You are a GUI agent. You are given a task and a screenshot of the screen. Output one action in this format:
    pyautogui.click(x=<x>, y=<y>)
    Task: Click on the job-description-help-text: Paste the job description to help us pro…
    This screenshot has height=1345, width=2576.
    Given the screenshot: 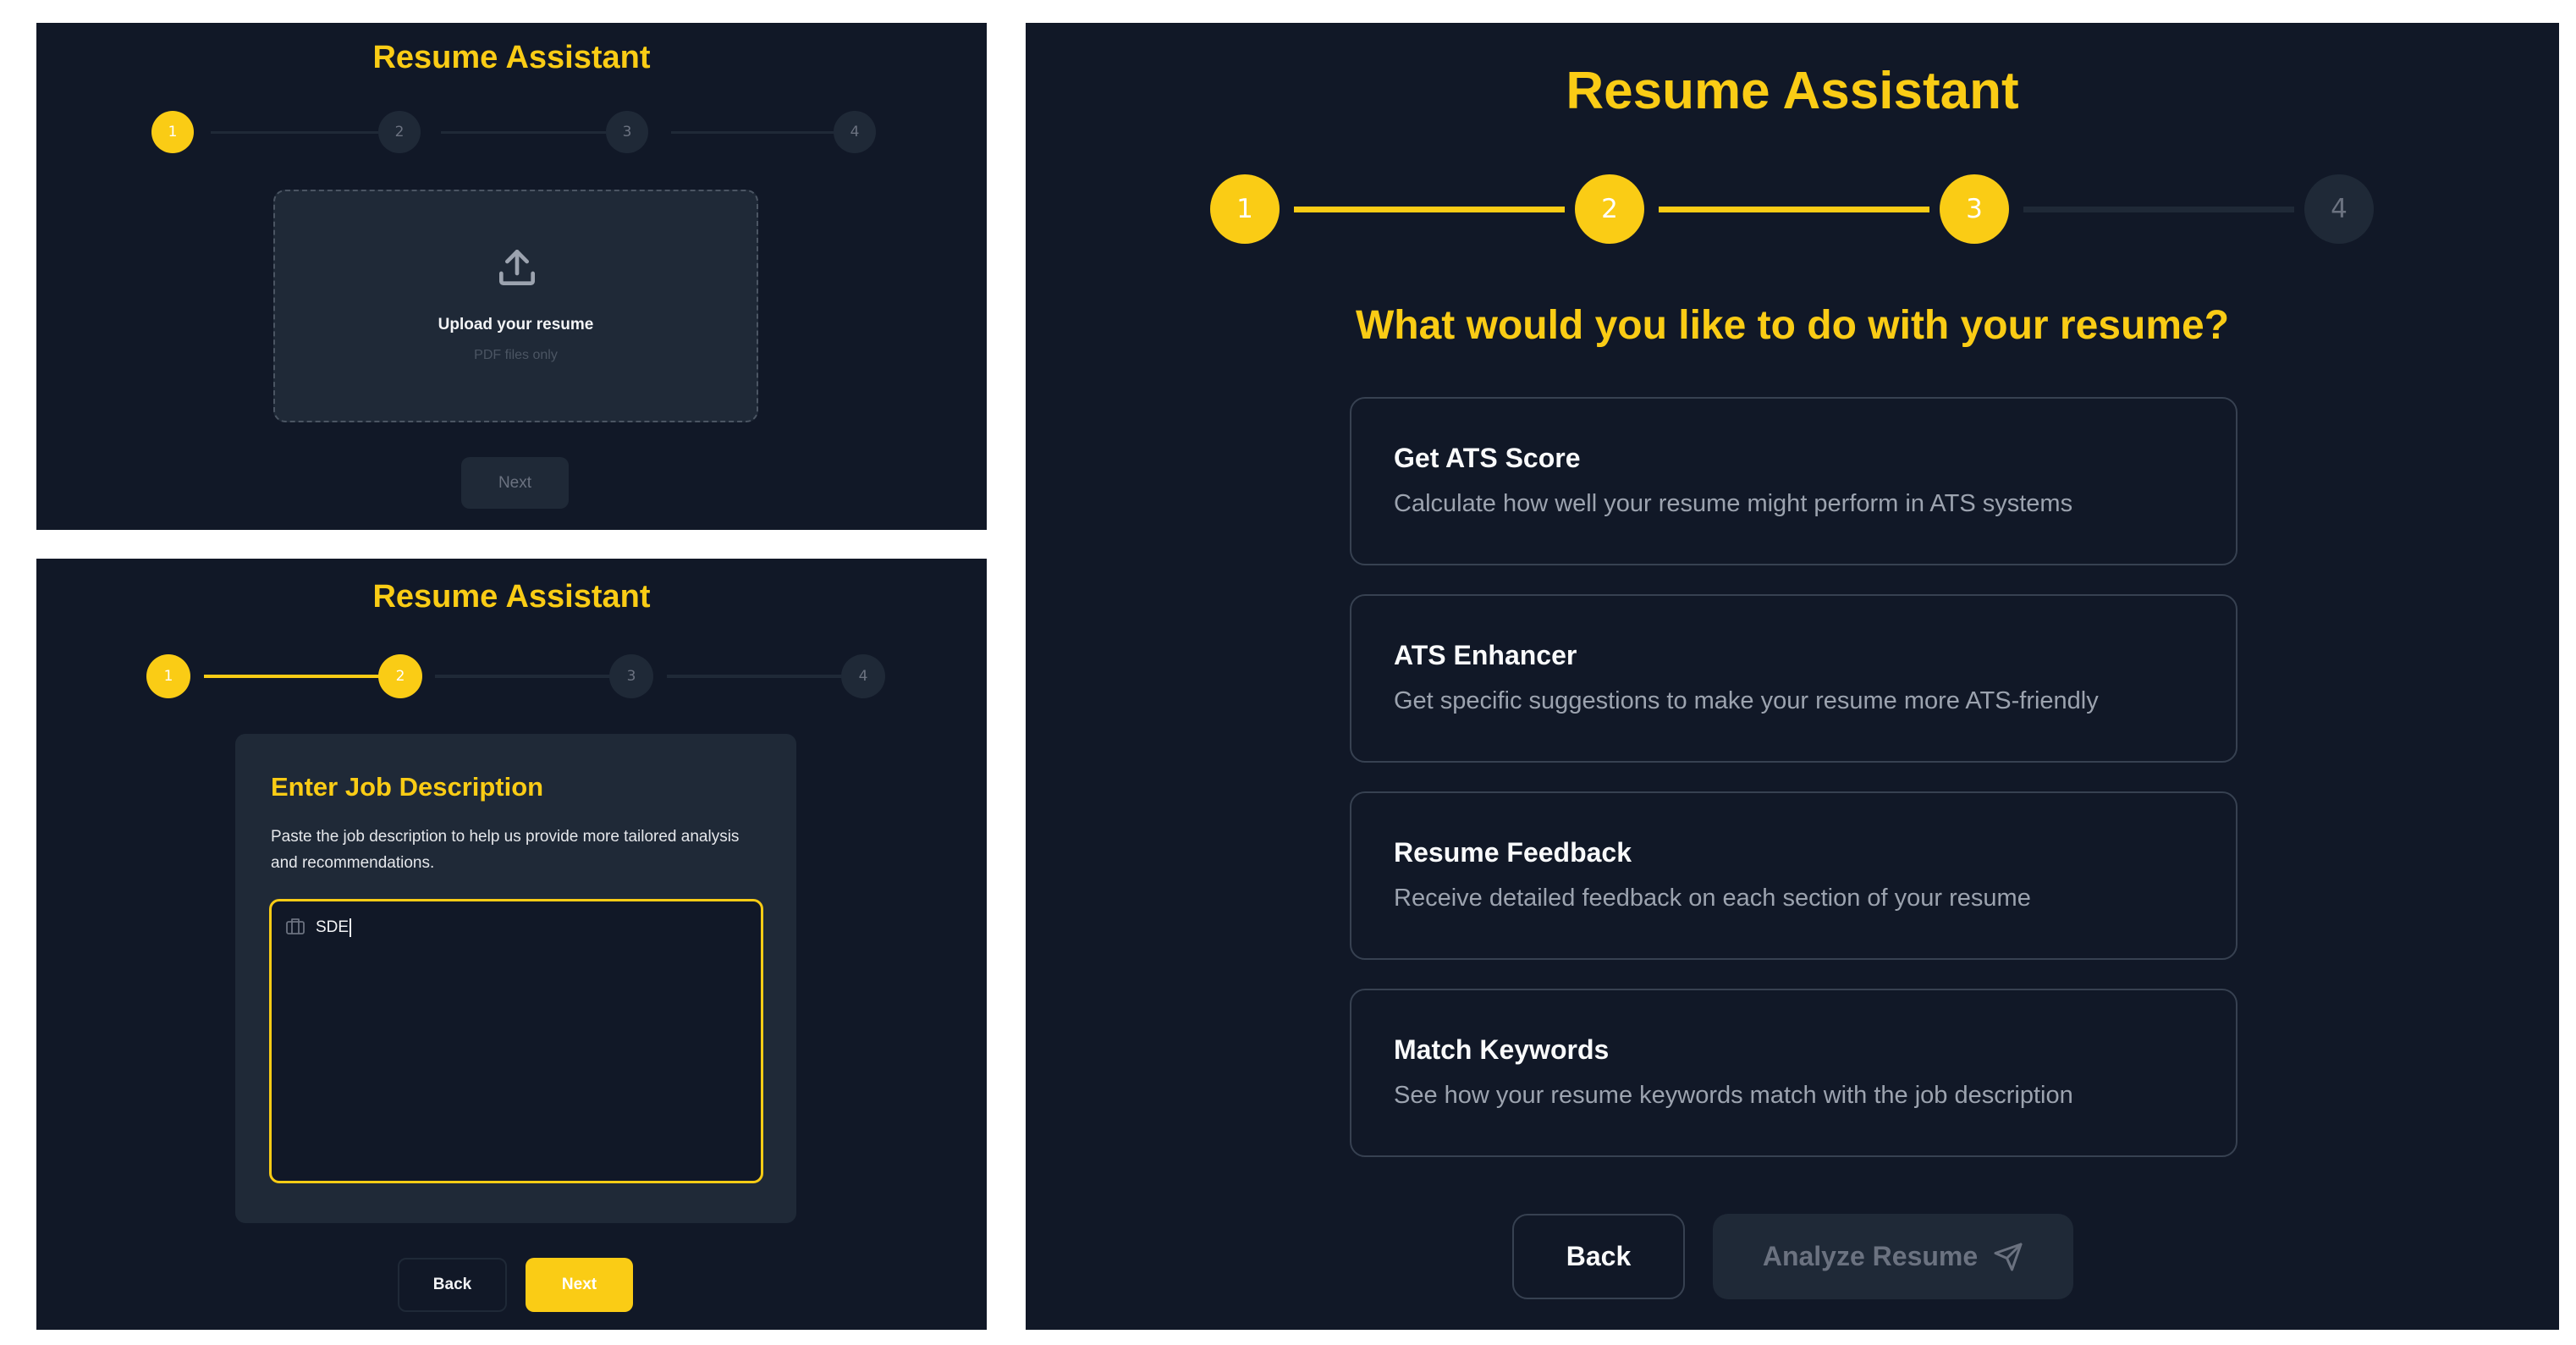 What is the action you would take?
    pyautogui.click(x=505, y=850)
    